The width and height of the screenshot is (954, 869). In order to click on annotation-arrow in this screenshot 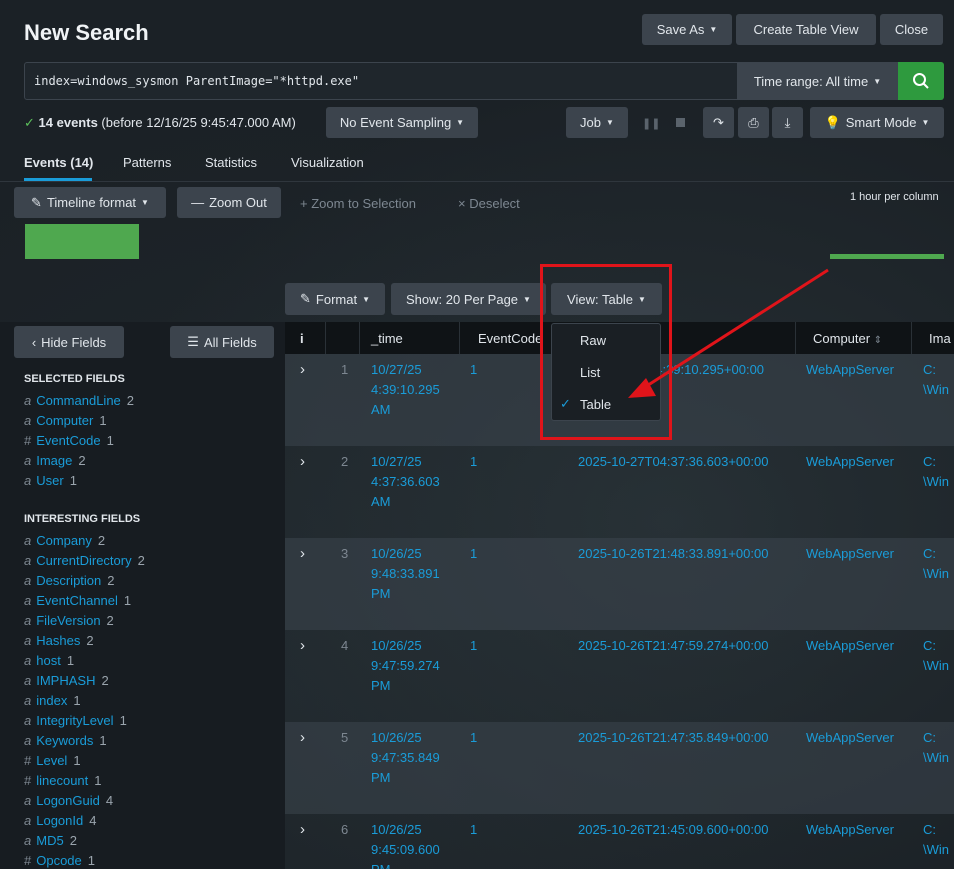, I will do `click(728, 333)`.